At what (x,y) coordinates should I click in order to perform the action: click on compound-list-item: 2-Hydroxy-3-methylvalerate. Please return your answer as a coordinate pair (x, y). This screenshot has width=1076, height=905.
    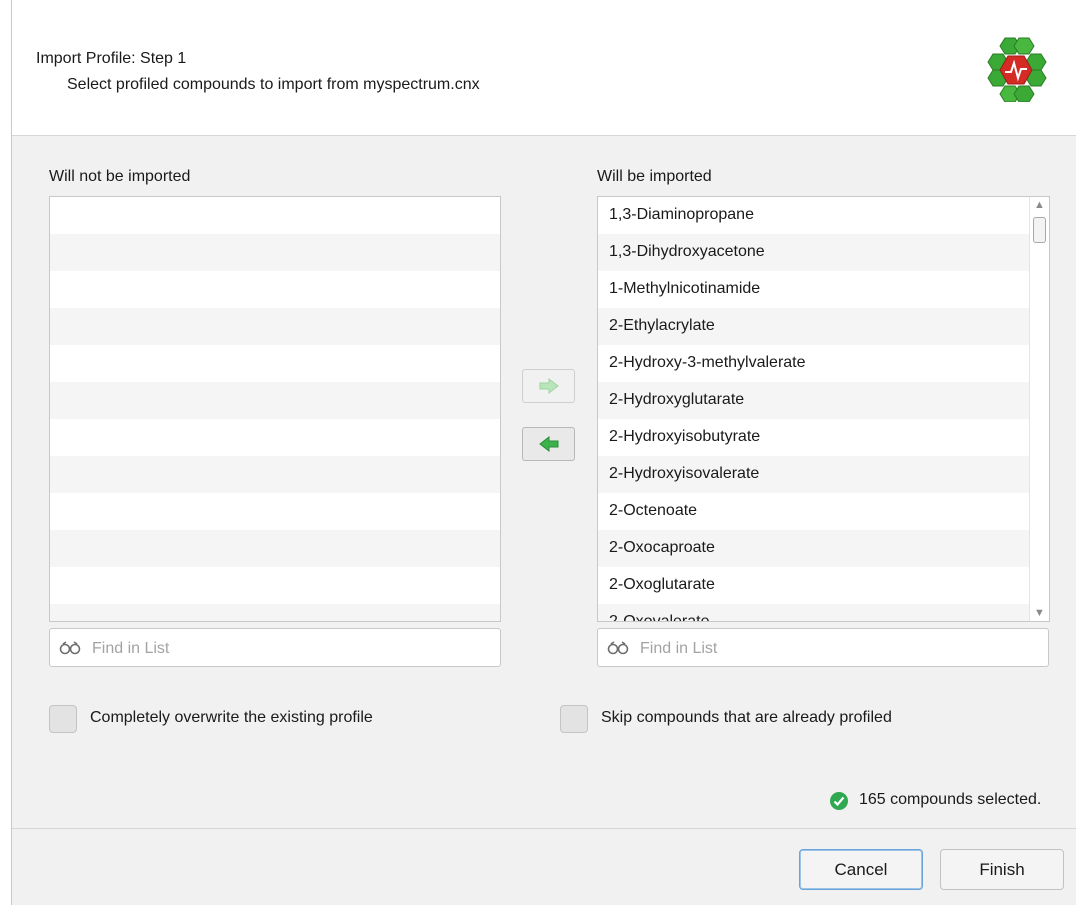
    Looking at the image, I should click on (823, 363).